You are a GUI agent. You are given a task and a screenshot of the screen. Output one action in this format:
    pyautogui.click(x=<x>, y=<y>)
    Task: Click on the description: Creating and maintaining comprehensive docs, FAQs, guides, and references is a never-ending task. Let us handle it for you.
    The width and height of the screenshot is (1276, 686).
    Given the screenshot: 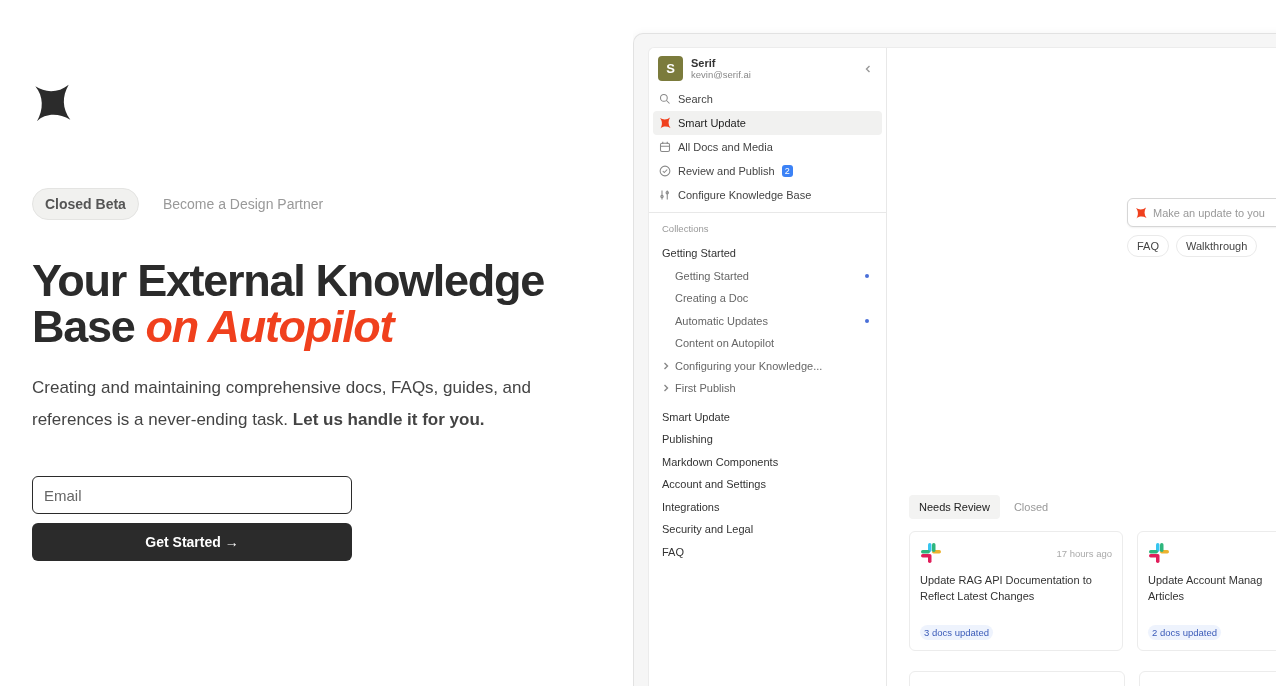 What is the action you would take?
    pyautogui.click(x=282, y=404)
    